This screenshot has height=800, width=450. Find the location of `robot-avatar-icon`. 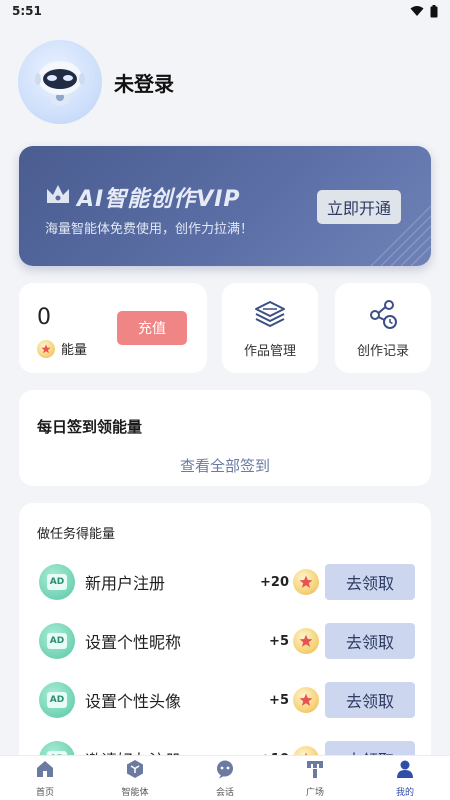

robot-avatar-icon is located at coordinates (60, 82).